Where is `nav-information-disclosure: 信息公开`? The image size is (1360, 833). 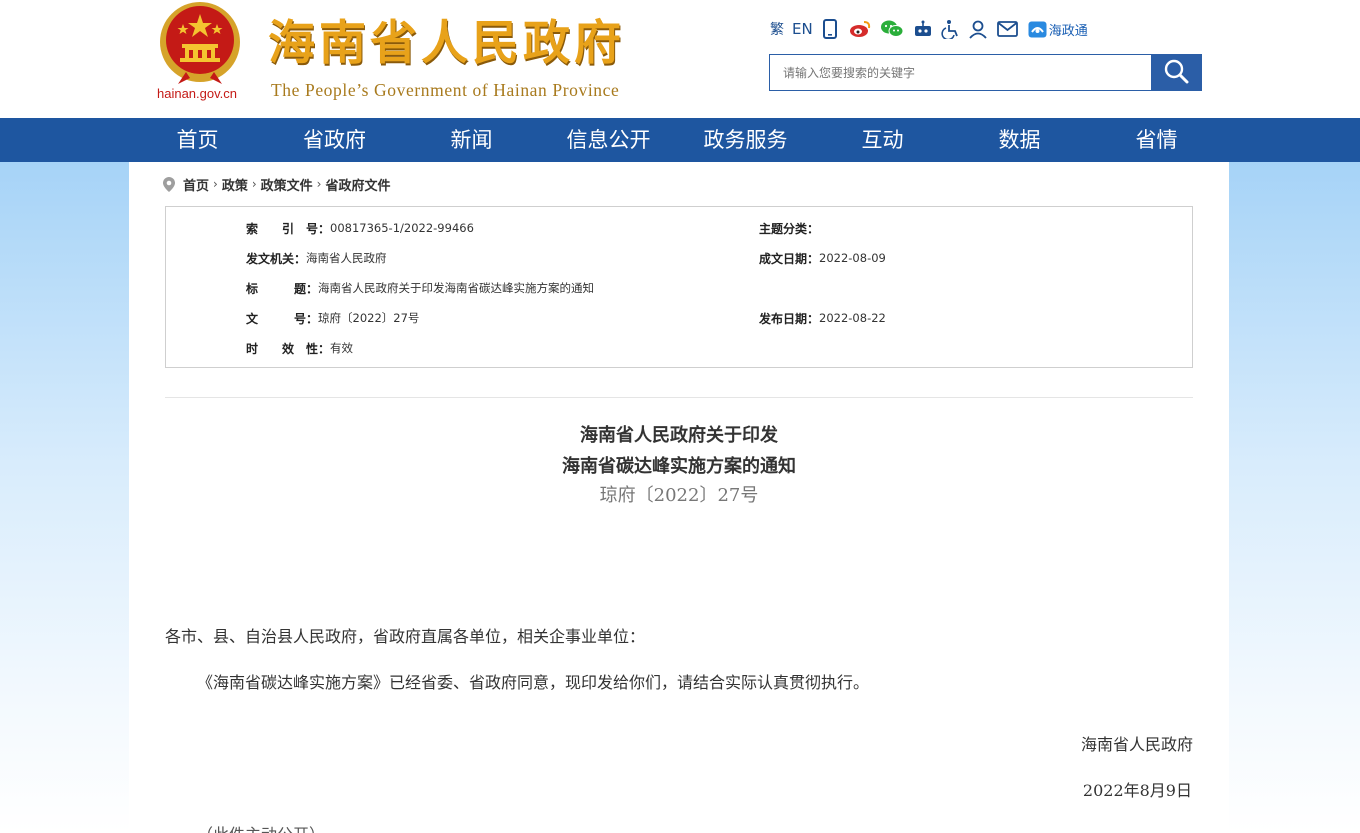
nav-information-disclosure: 信息公开 is located at coordinates (608, 140).